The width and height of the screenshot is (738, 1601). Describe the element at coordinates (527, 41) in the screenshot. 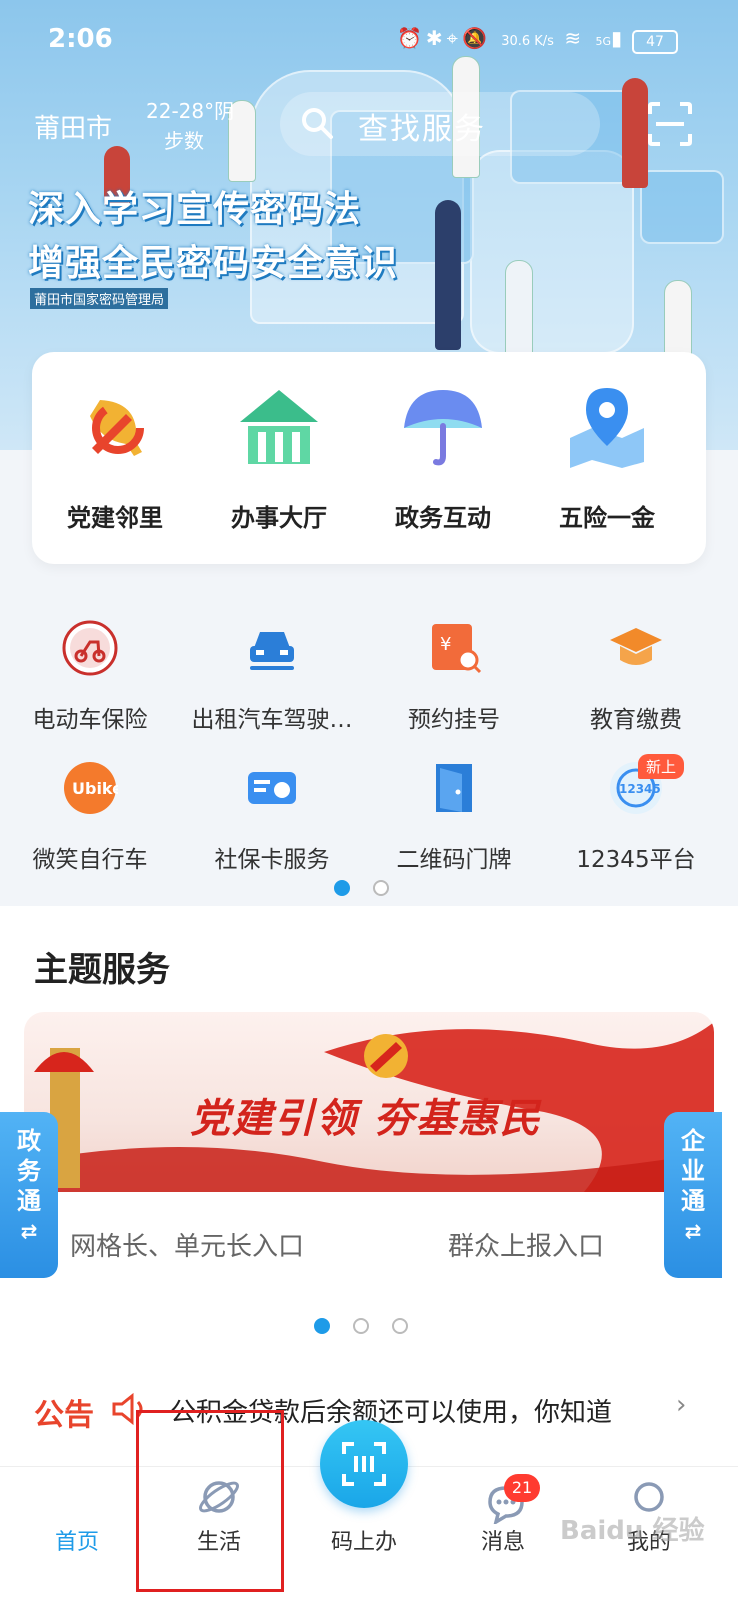

I see `net-speed: 30.6 K/s` at that location.